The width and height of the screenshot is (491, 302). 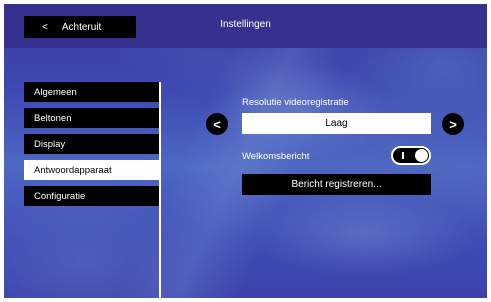 I want to click on next-option-button: >, so click(x=453, y=124).